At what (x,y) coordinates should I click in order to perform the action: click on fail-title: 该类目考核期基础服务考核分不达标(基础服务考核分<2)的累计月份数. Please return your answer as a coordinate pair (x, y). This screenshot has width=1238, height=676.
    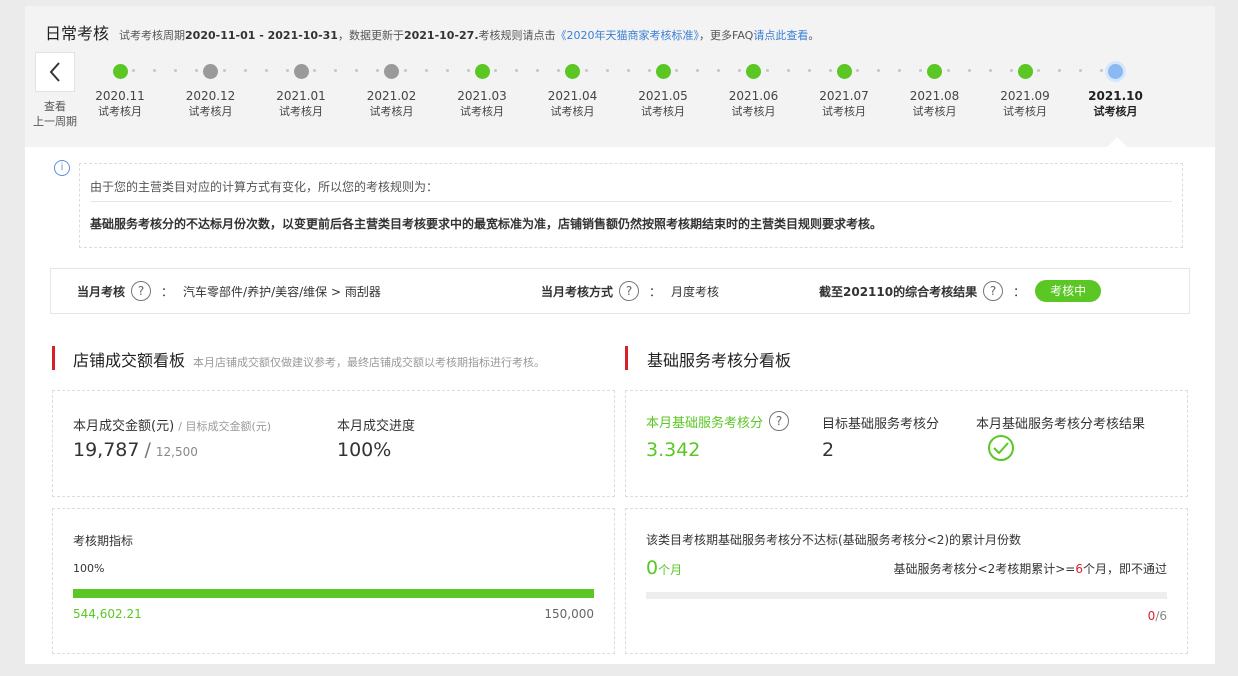
    Looking at the image, I should click on (834, 540).